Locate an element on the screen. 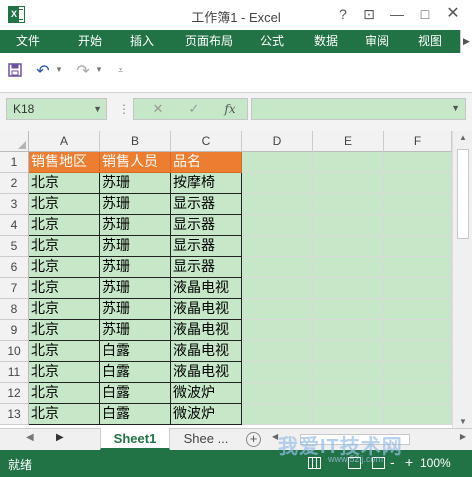 Image resolution: width=472 pixels, height=477 pixels. cell-c2: 按摩椅 is located at coordinates (206, 183).